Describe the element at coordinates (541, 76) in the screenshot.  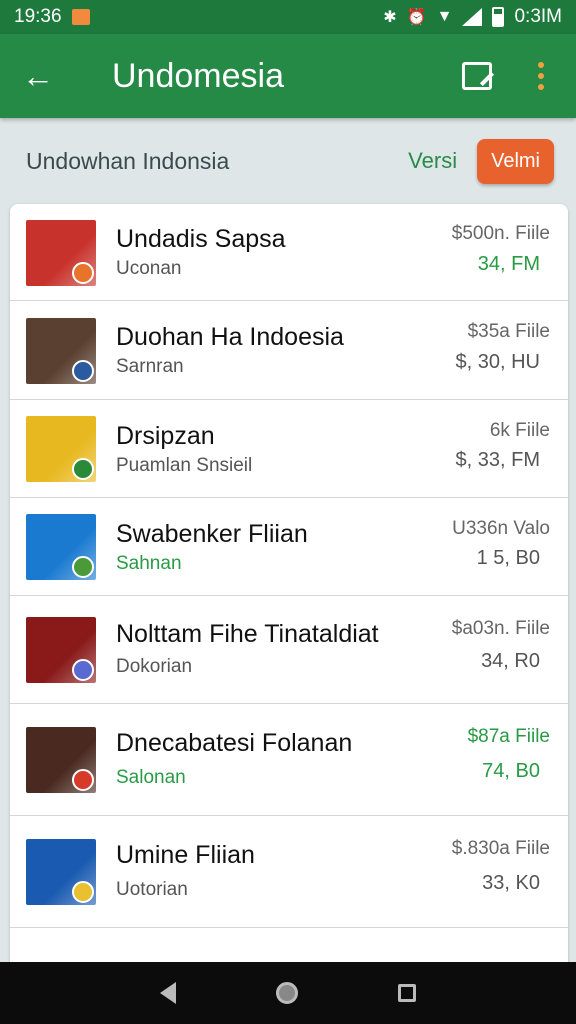
I see `more-vert-icon` at that location.